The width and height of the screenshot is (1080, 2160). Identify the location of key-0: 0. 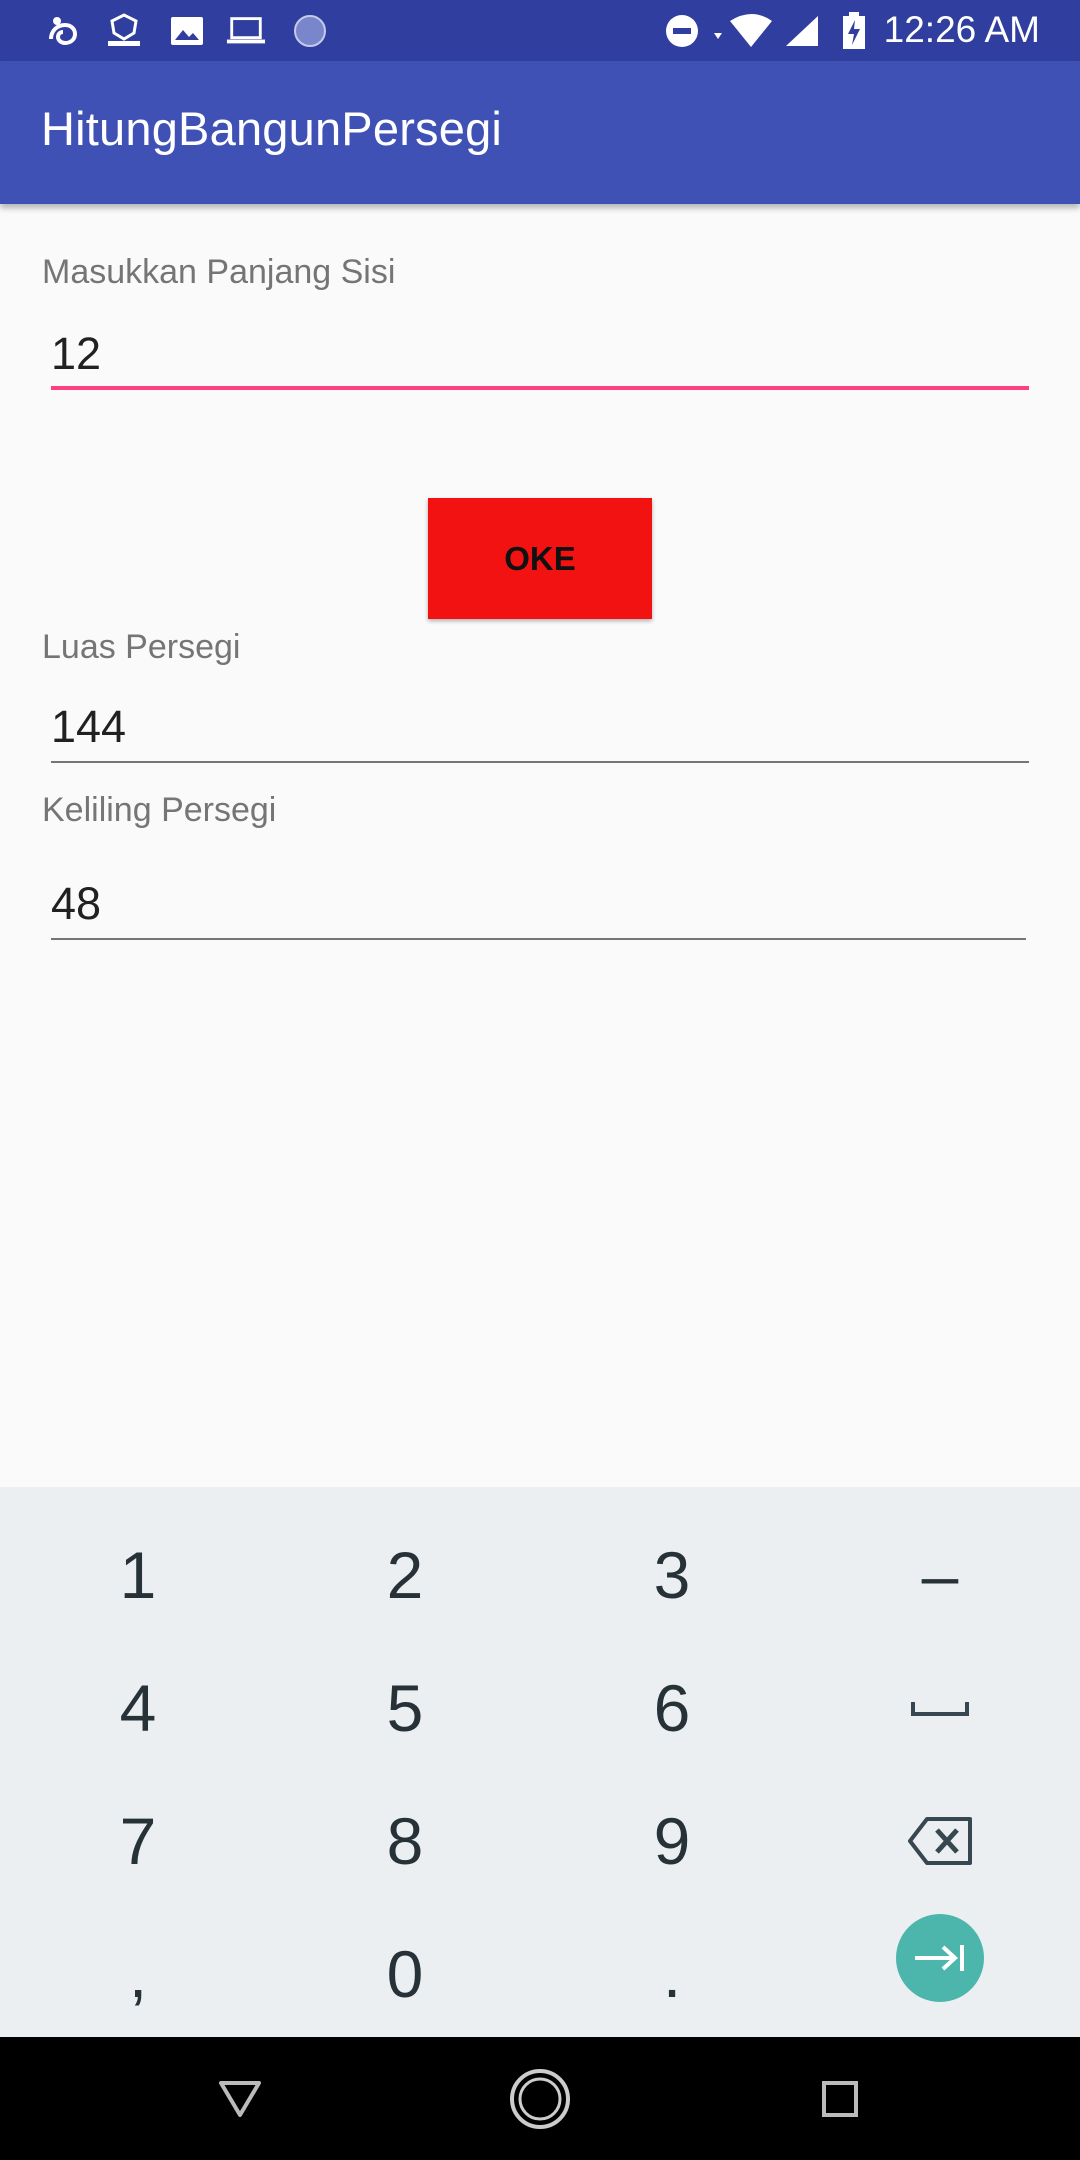
(405, 1974).